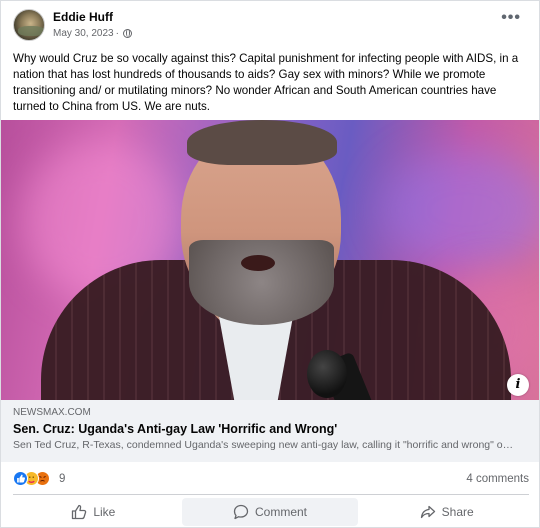  What do you see at coordinates (29, 25) in the screenshot?
I see `author-avatar` at bounding box center [29, 25].